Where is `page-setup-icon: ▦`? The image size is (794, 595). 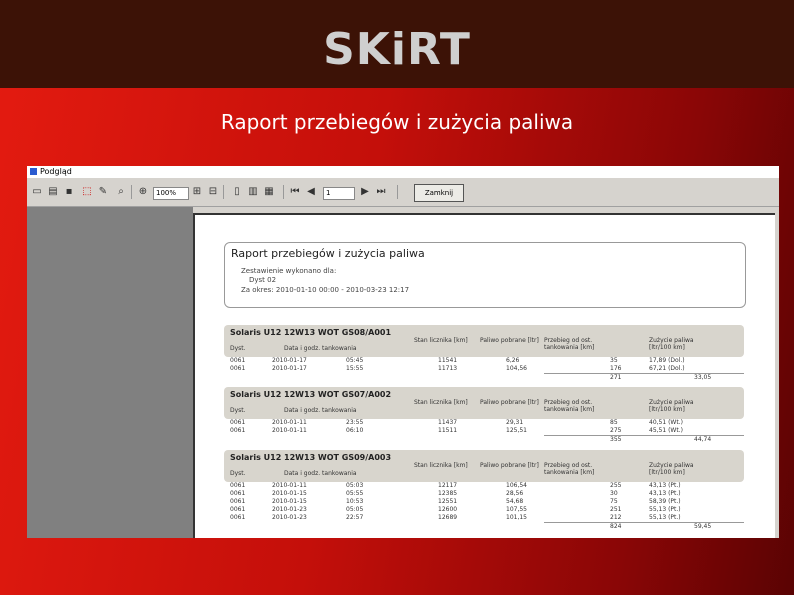 page-setup-icon: ▦ is located at coordinates (269, 192).